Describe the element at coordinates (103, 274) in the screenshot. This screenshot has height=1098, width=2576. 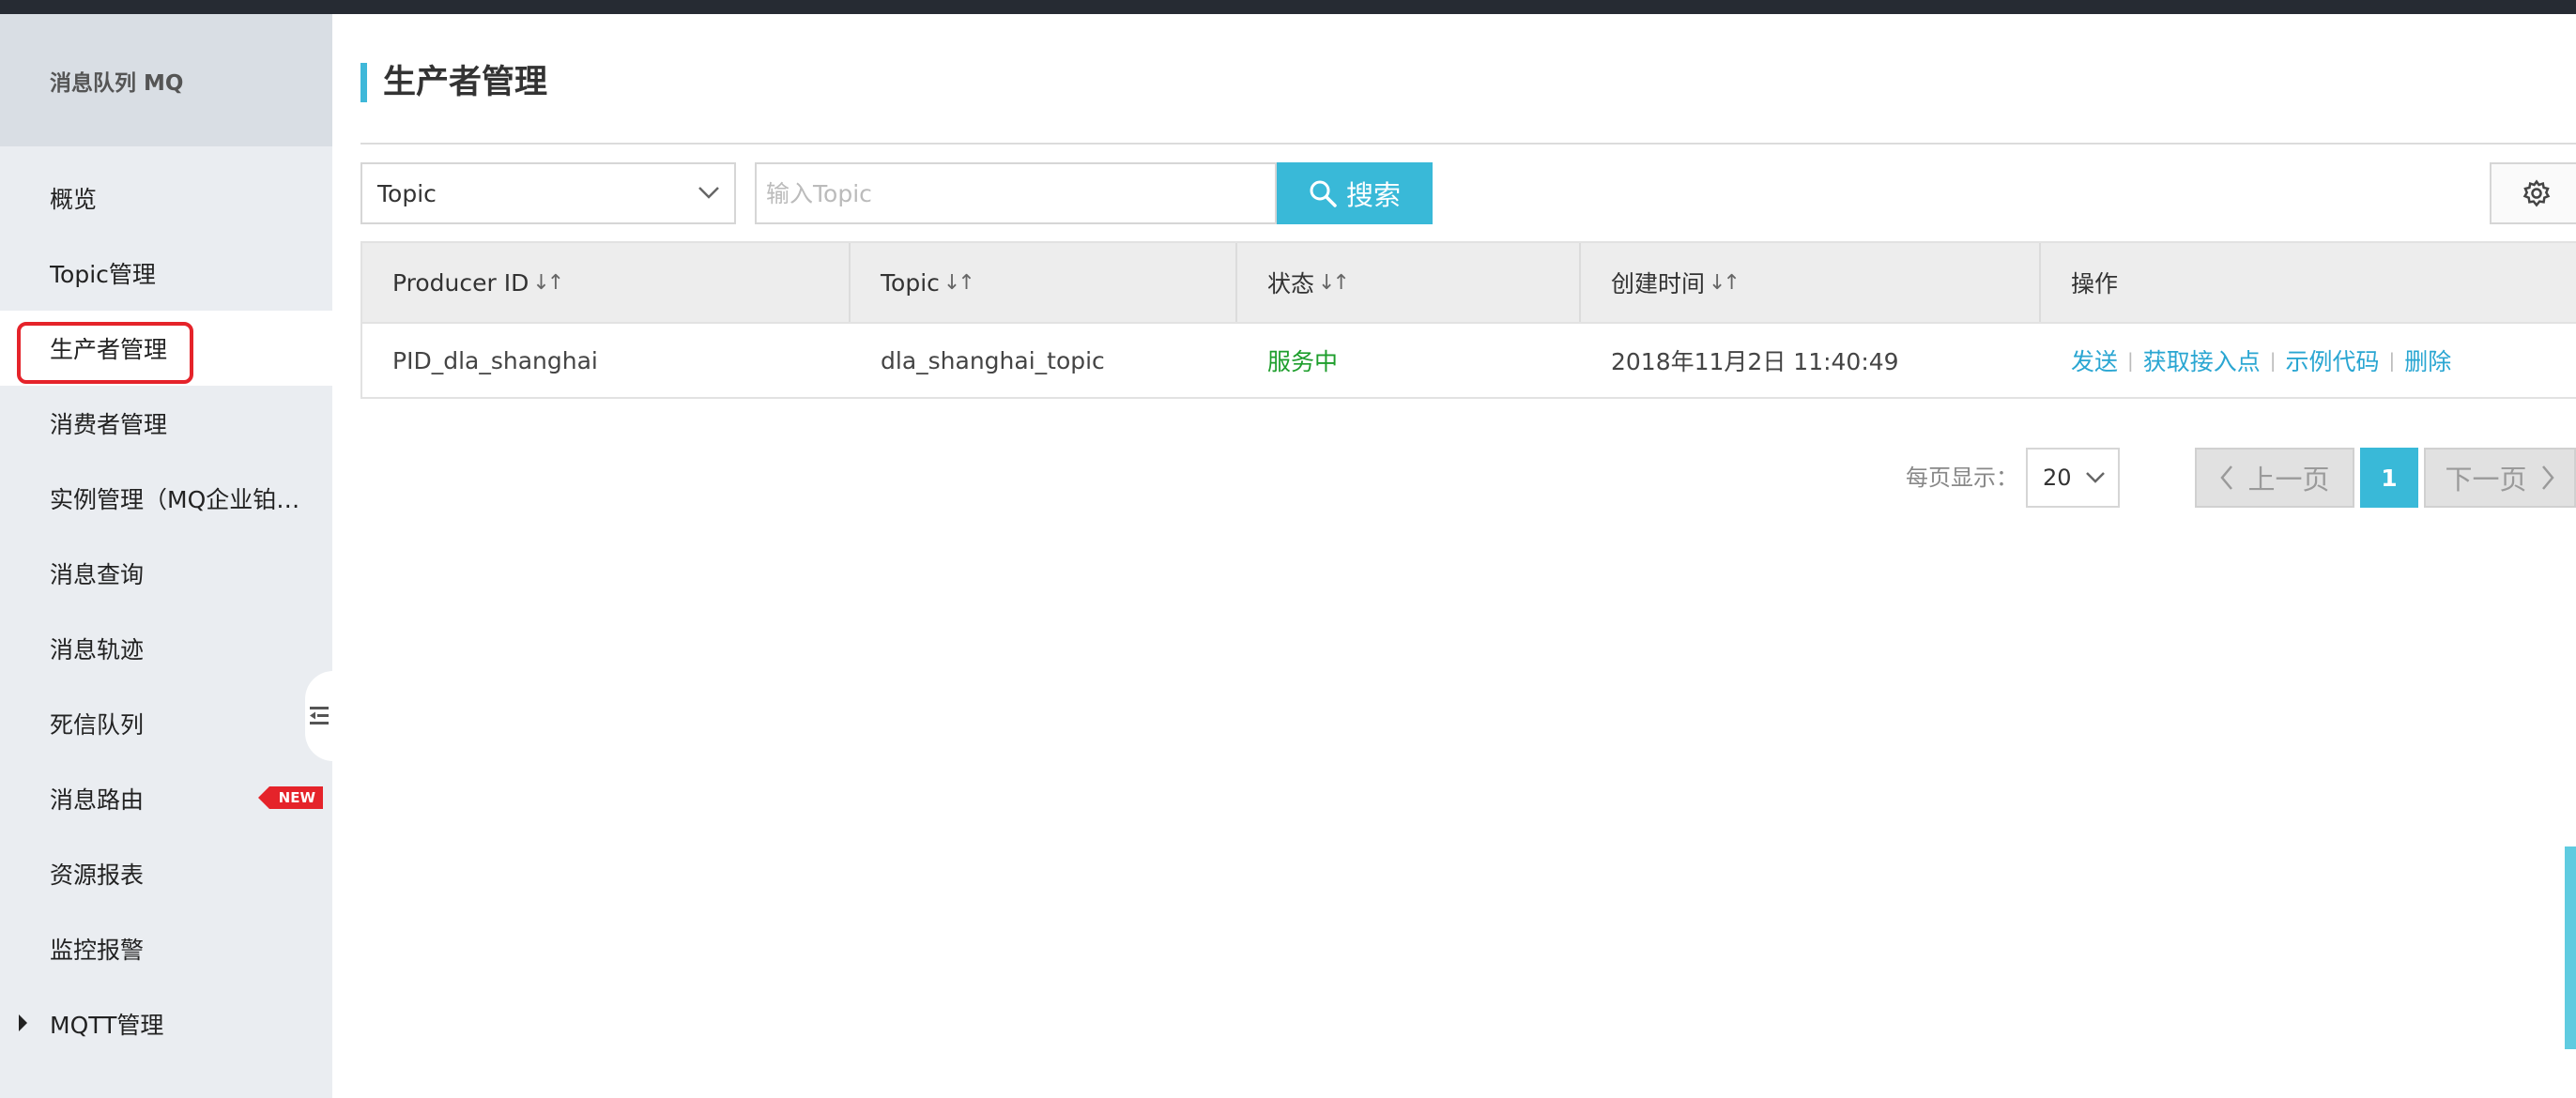
I see `sidebar-item-label: Topic管理` at that location.